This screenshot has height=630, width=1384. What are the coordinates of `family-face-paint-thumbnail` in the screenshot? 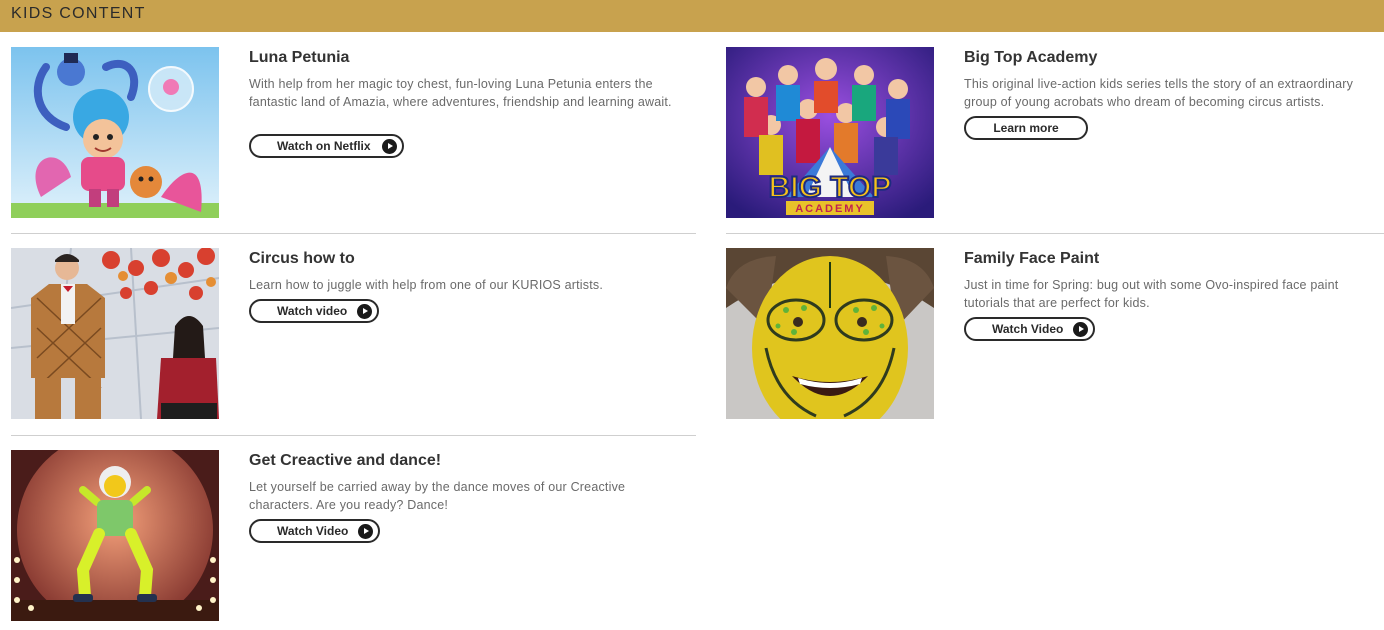 It's located at (830, 333).